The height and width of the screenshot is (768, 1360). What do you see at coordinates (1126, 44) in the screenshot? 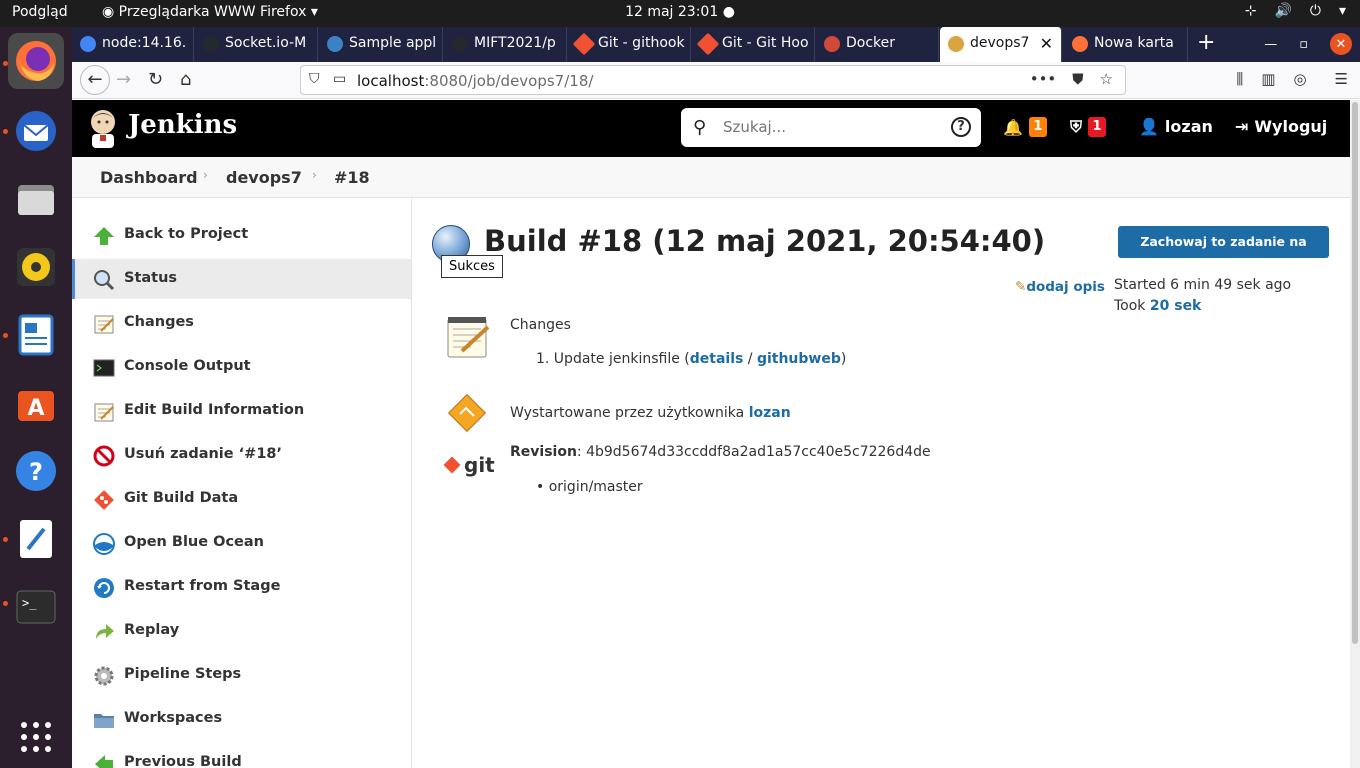
I see `tab-new-tab: Nowa karta` at bounding box center [1126, 44].